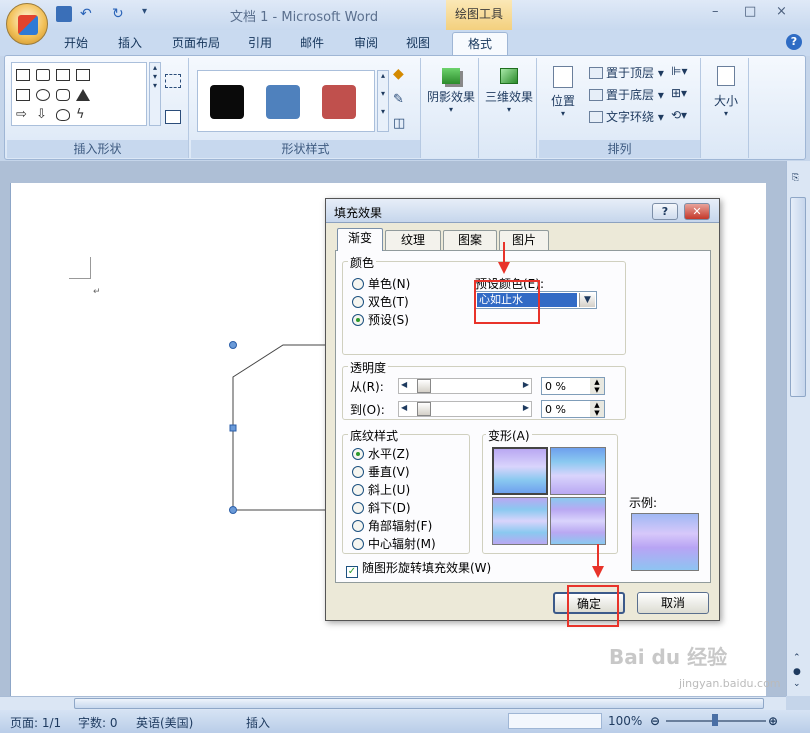 This screenshot has height=733, width=810. Describe the element at coordinates (781, 11) in the screenshot. I see `close-button: ×` at that location.